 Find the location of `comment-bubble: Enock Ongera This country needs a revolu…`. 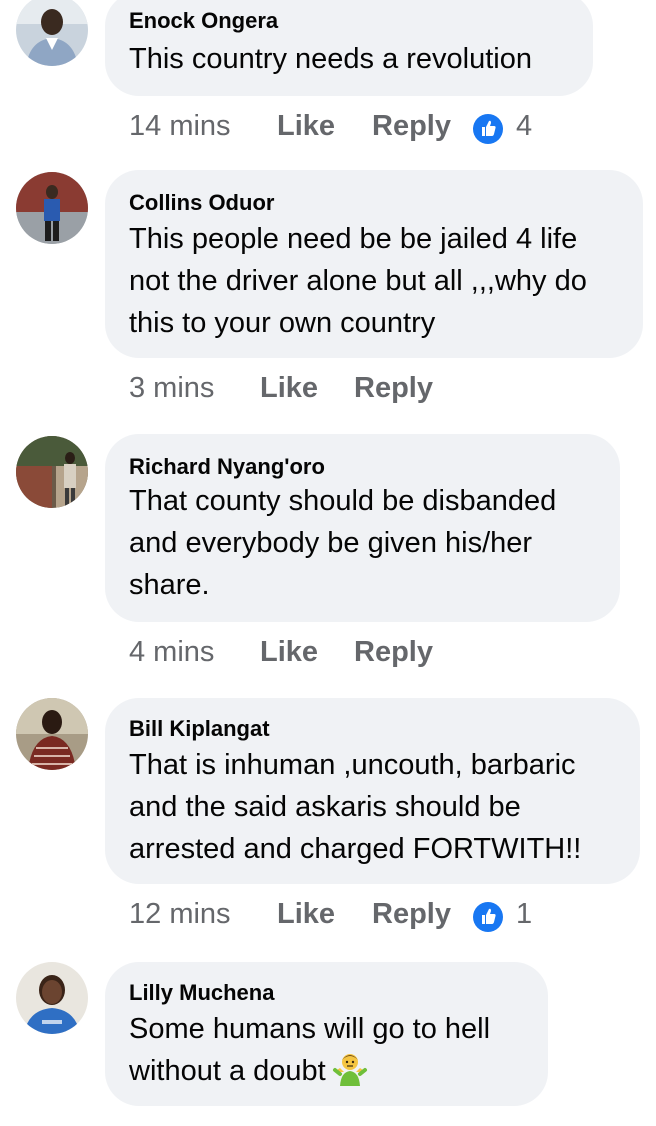

comment-bubble: Enock Ongera This country needs a revolu… is located at coordinates (349, 48).